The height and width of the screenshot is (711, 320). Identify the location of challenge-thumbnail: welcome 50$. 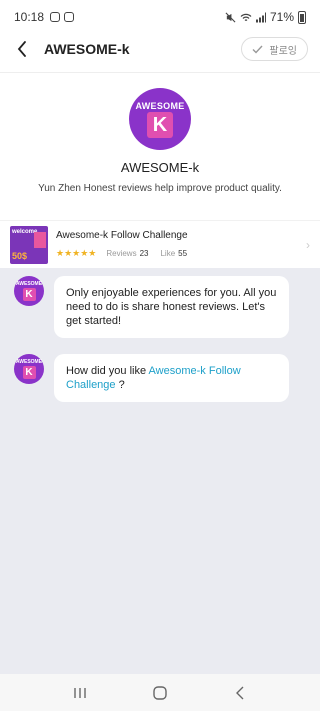
(29, 244).